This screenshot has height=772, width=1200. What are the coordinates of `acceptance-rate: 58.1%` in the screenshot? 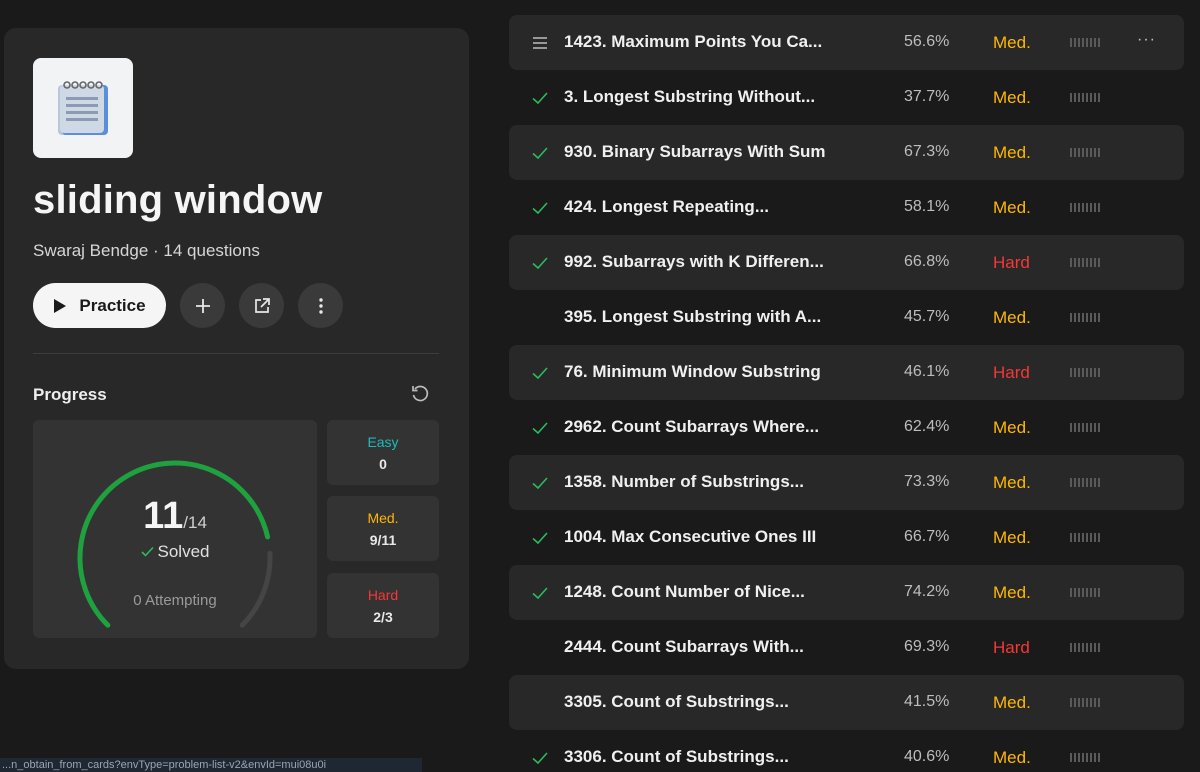 It's located at (927, 206).